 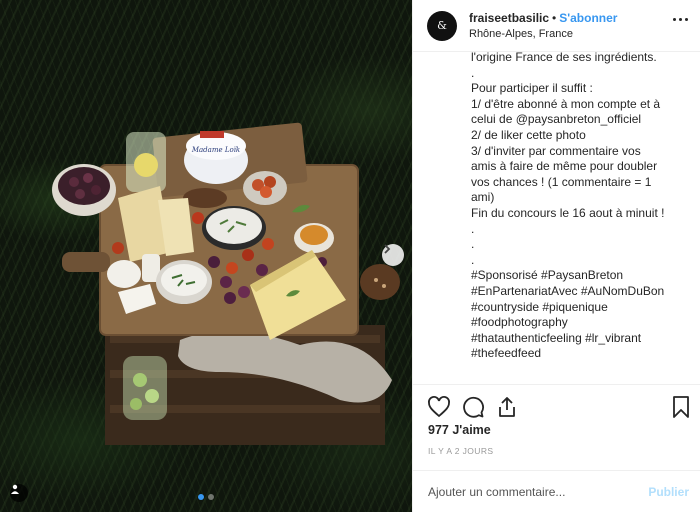 I want to click on caption-line: Fin du concours le 16 aout à minuit !, so click(x=568, y=212).